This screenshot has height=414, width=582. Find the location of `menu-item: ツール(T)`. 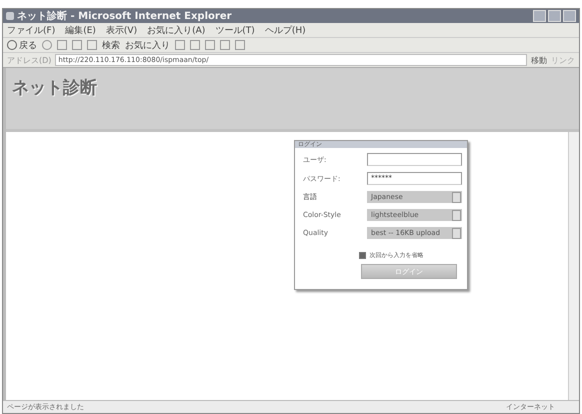

menu-item: ツール(T) is located at coordinates (235, 30).